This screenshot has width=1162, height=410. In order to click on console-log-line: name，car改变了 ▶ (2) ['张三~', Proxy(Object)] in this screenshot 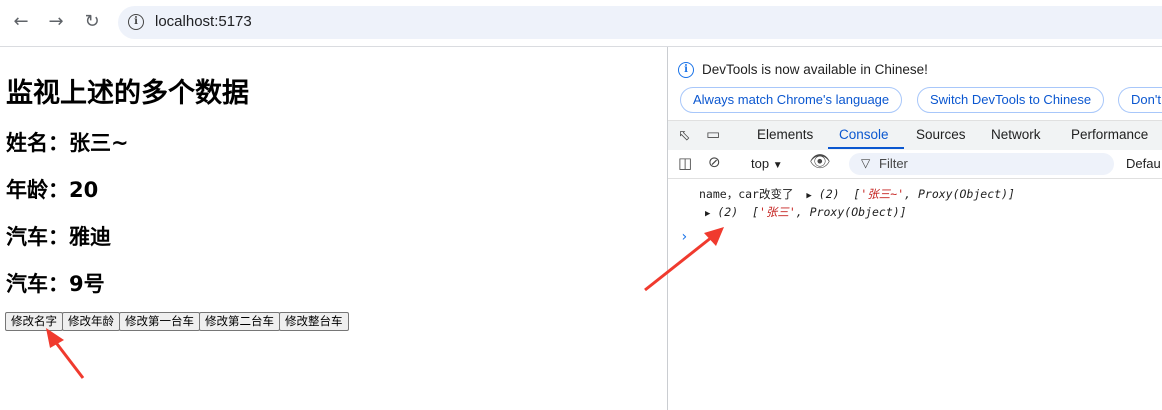, I will do `click(857, 194)`.